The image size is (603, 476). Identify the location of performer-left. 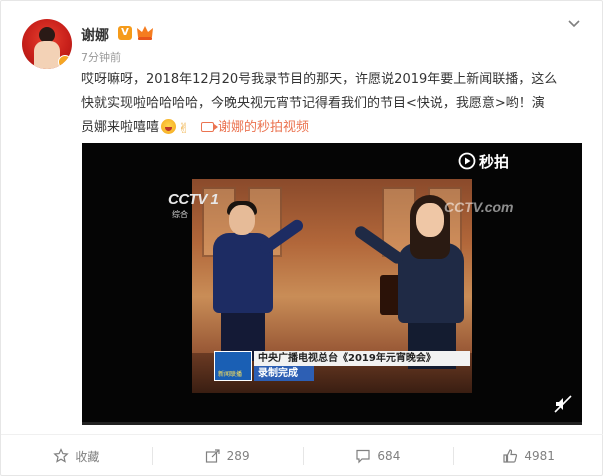
(256, 281).